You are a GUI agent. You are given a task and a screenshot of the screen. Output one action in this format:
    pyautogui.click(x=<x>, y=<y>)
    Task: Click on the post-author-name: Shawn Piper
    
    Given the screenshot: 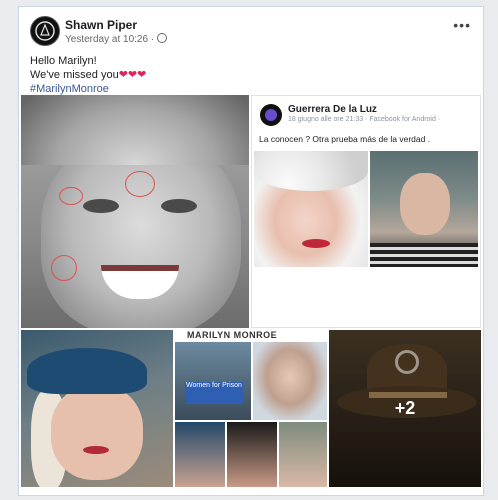 What is the action you would take?
    pyautogui.click(x=101, y=25)
    